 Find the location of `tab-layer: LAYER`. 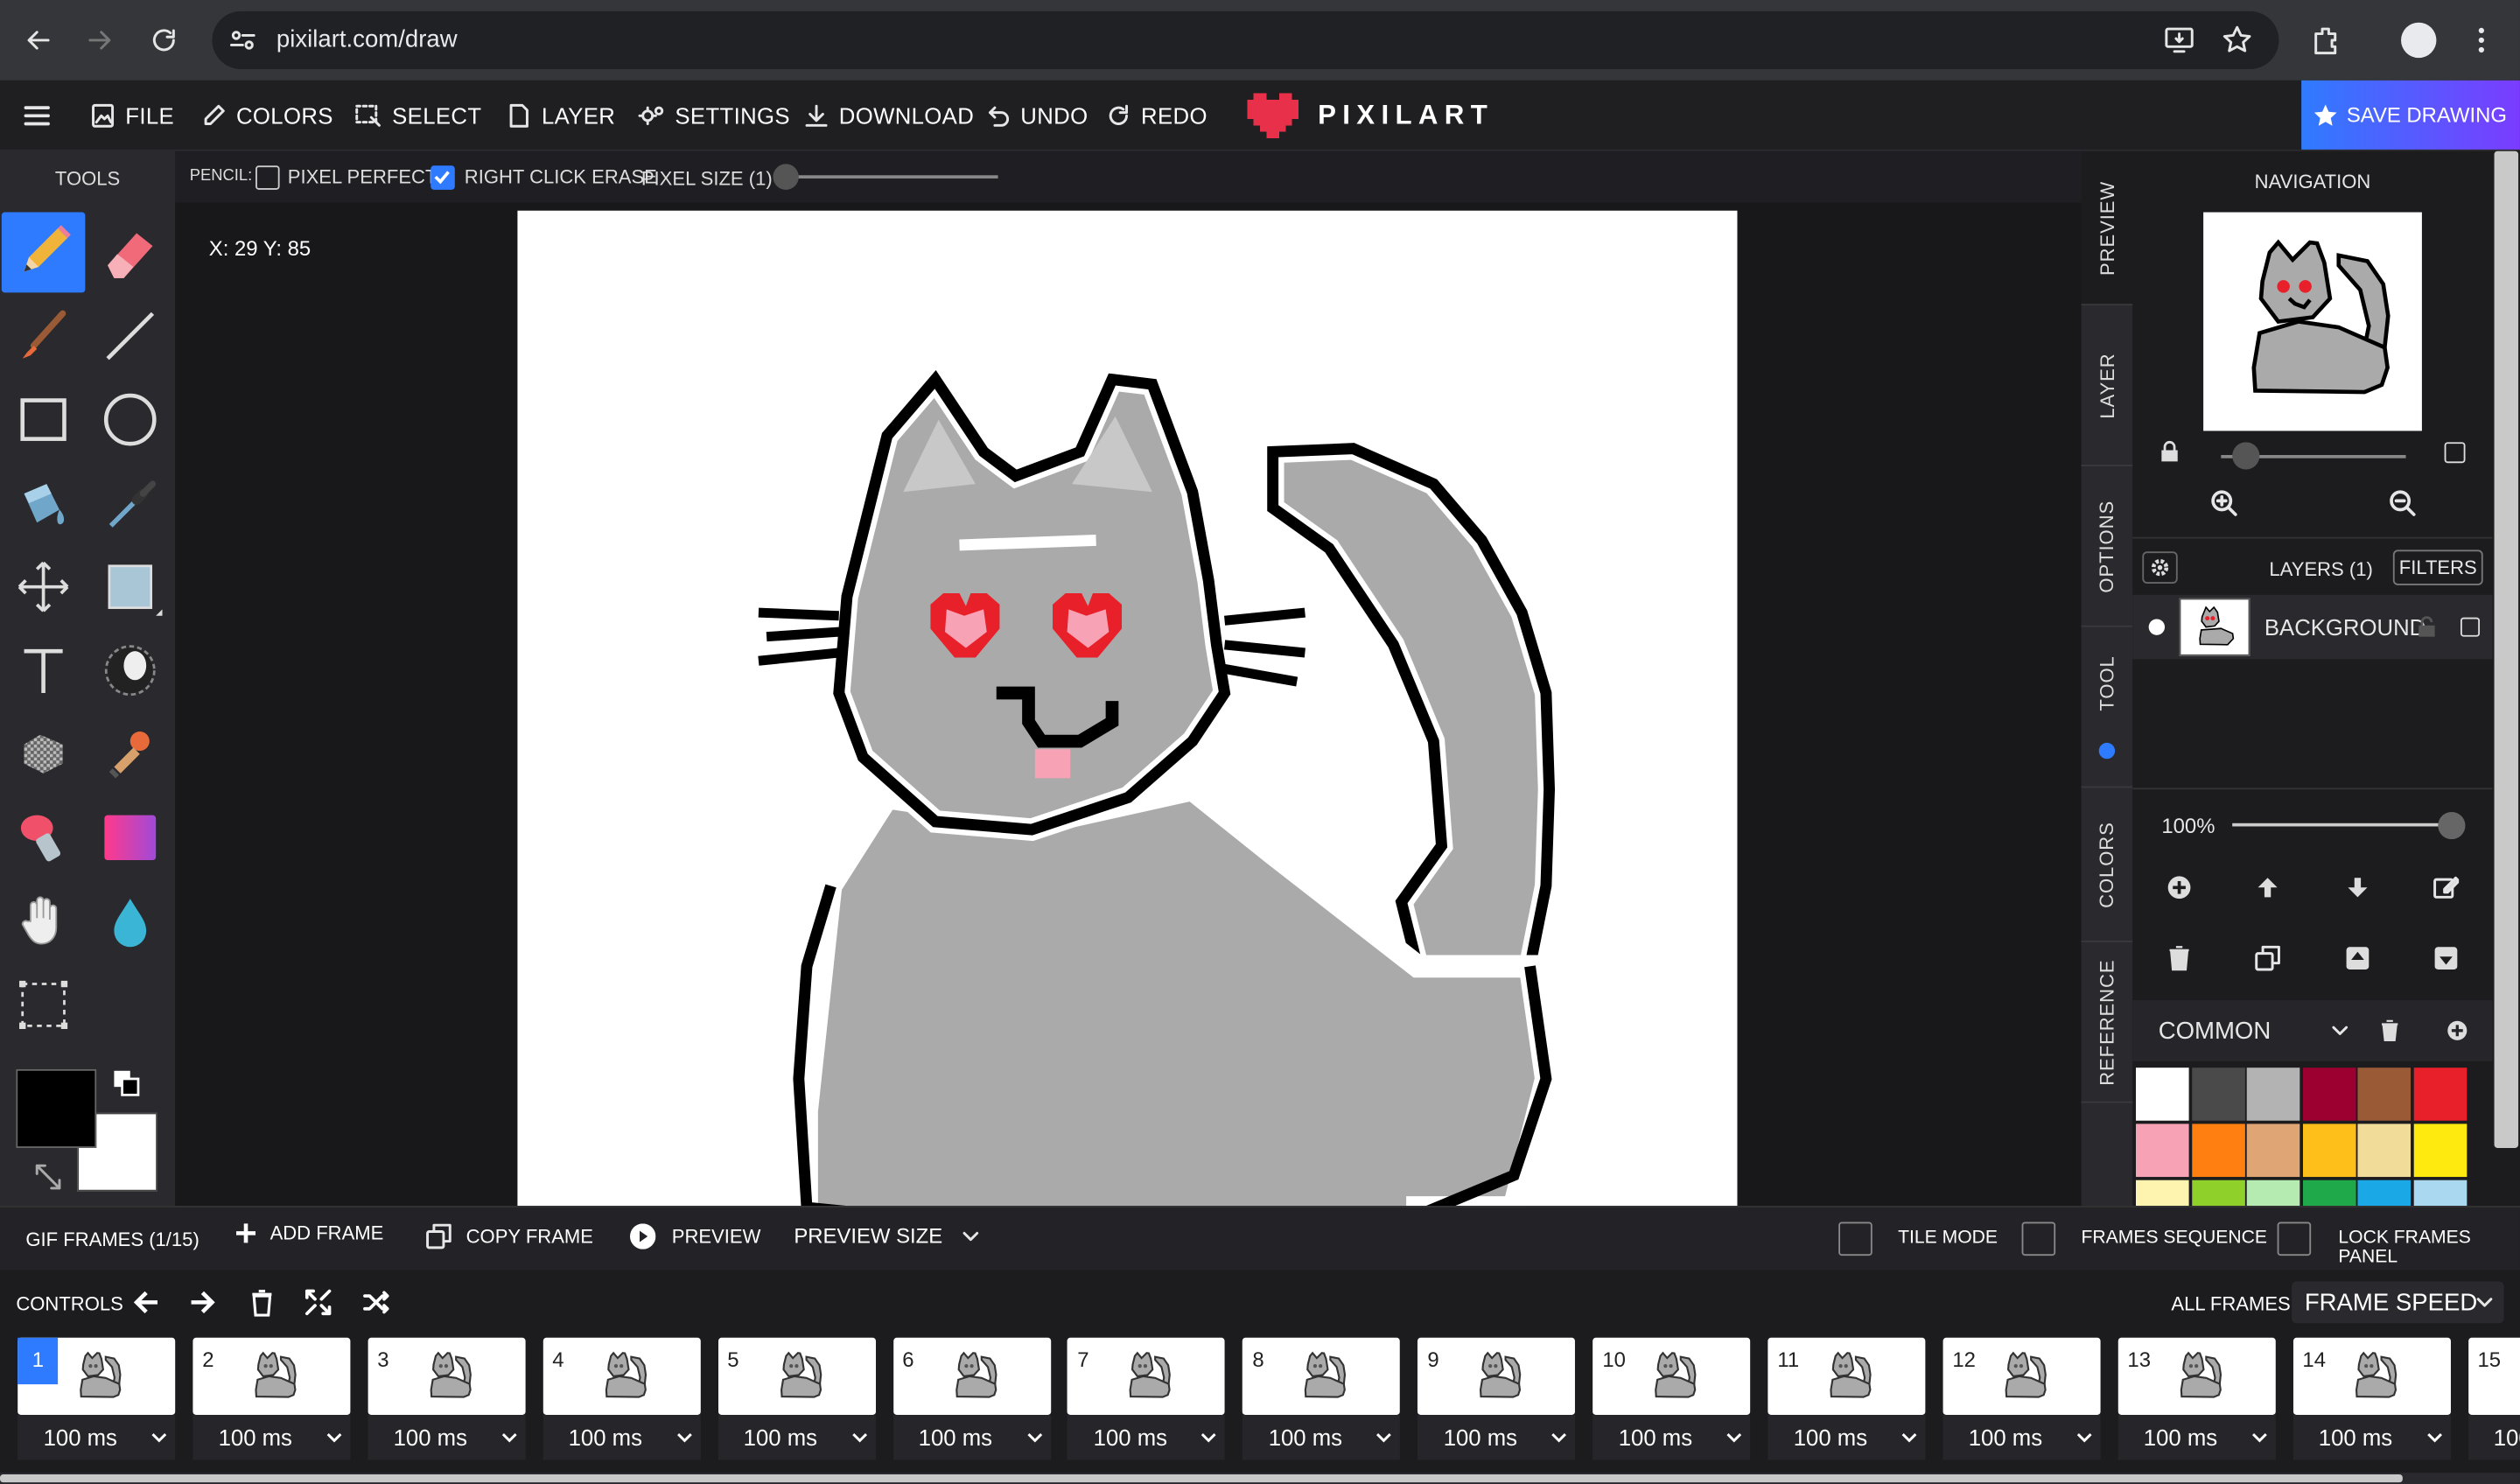

tab-layer: LAYER is located at coordinates (2107, 385).